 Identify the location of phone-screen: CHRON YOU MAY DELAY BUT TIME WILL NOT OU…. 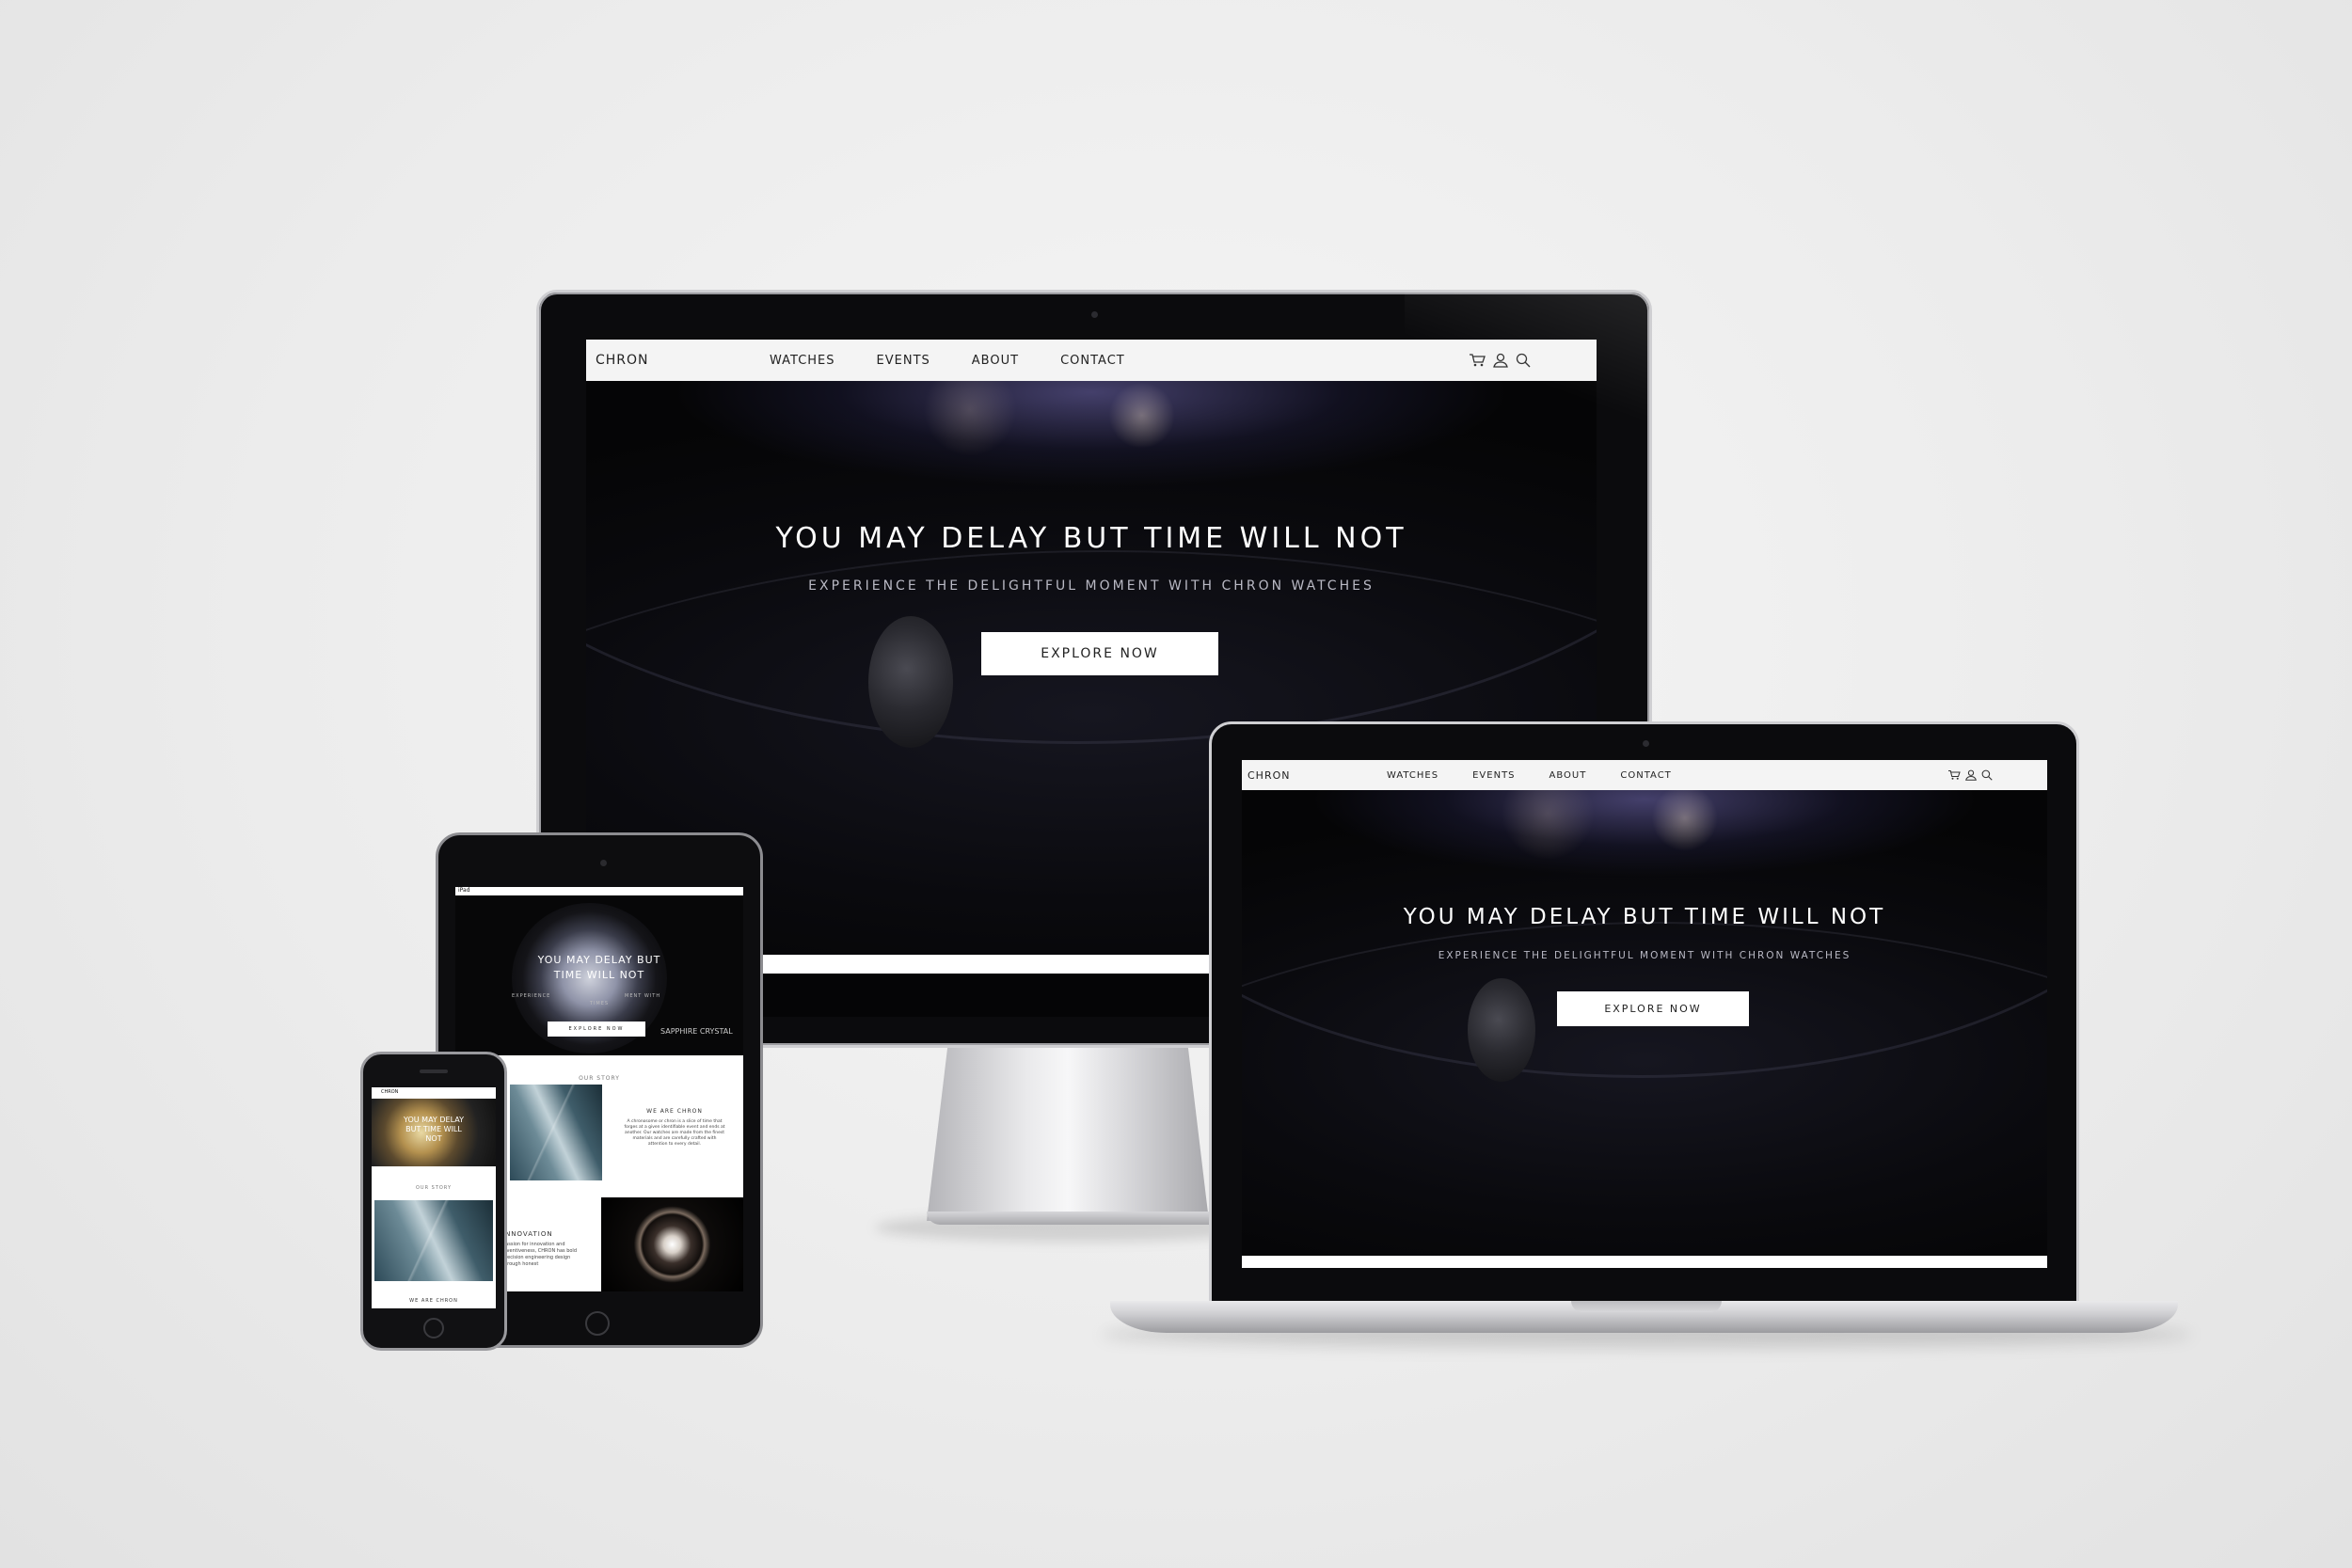
(434, 1197).